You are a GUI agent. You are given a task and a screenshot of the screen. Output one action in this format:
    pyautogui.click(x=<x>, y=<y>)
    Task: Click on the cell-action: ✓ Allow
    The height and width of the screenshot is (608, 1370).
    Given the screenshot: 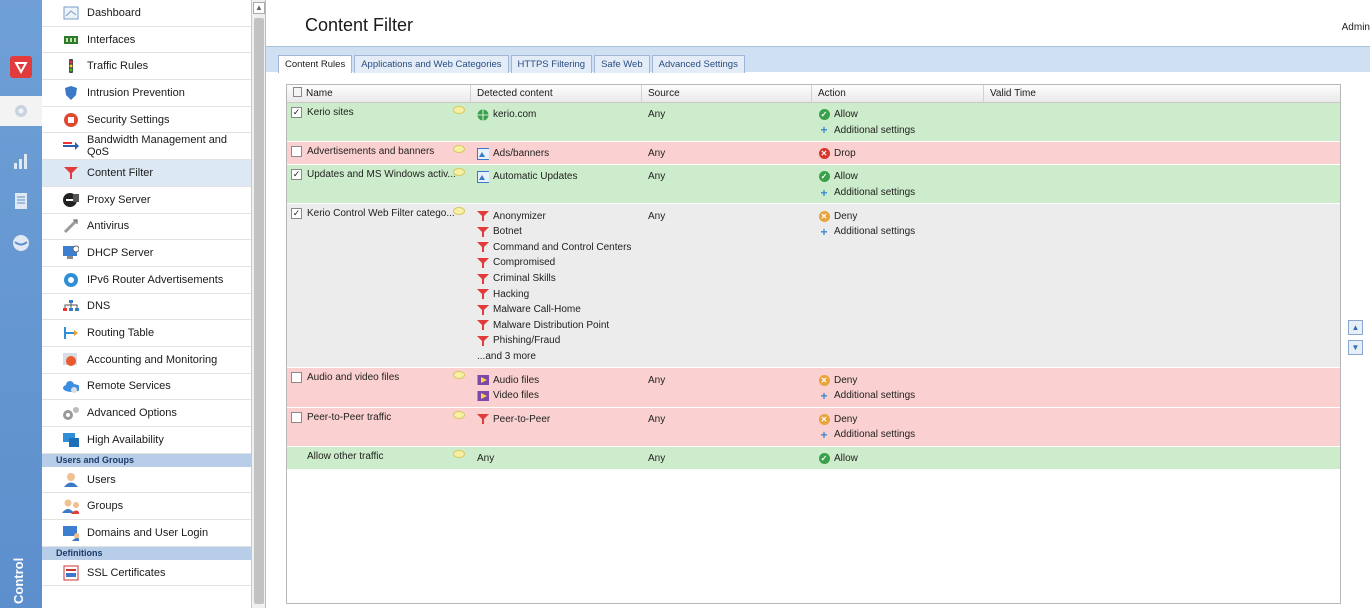 What is the action you would take?
    pyautogui.click(x=898, y=458)
    